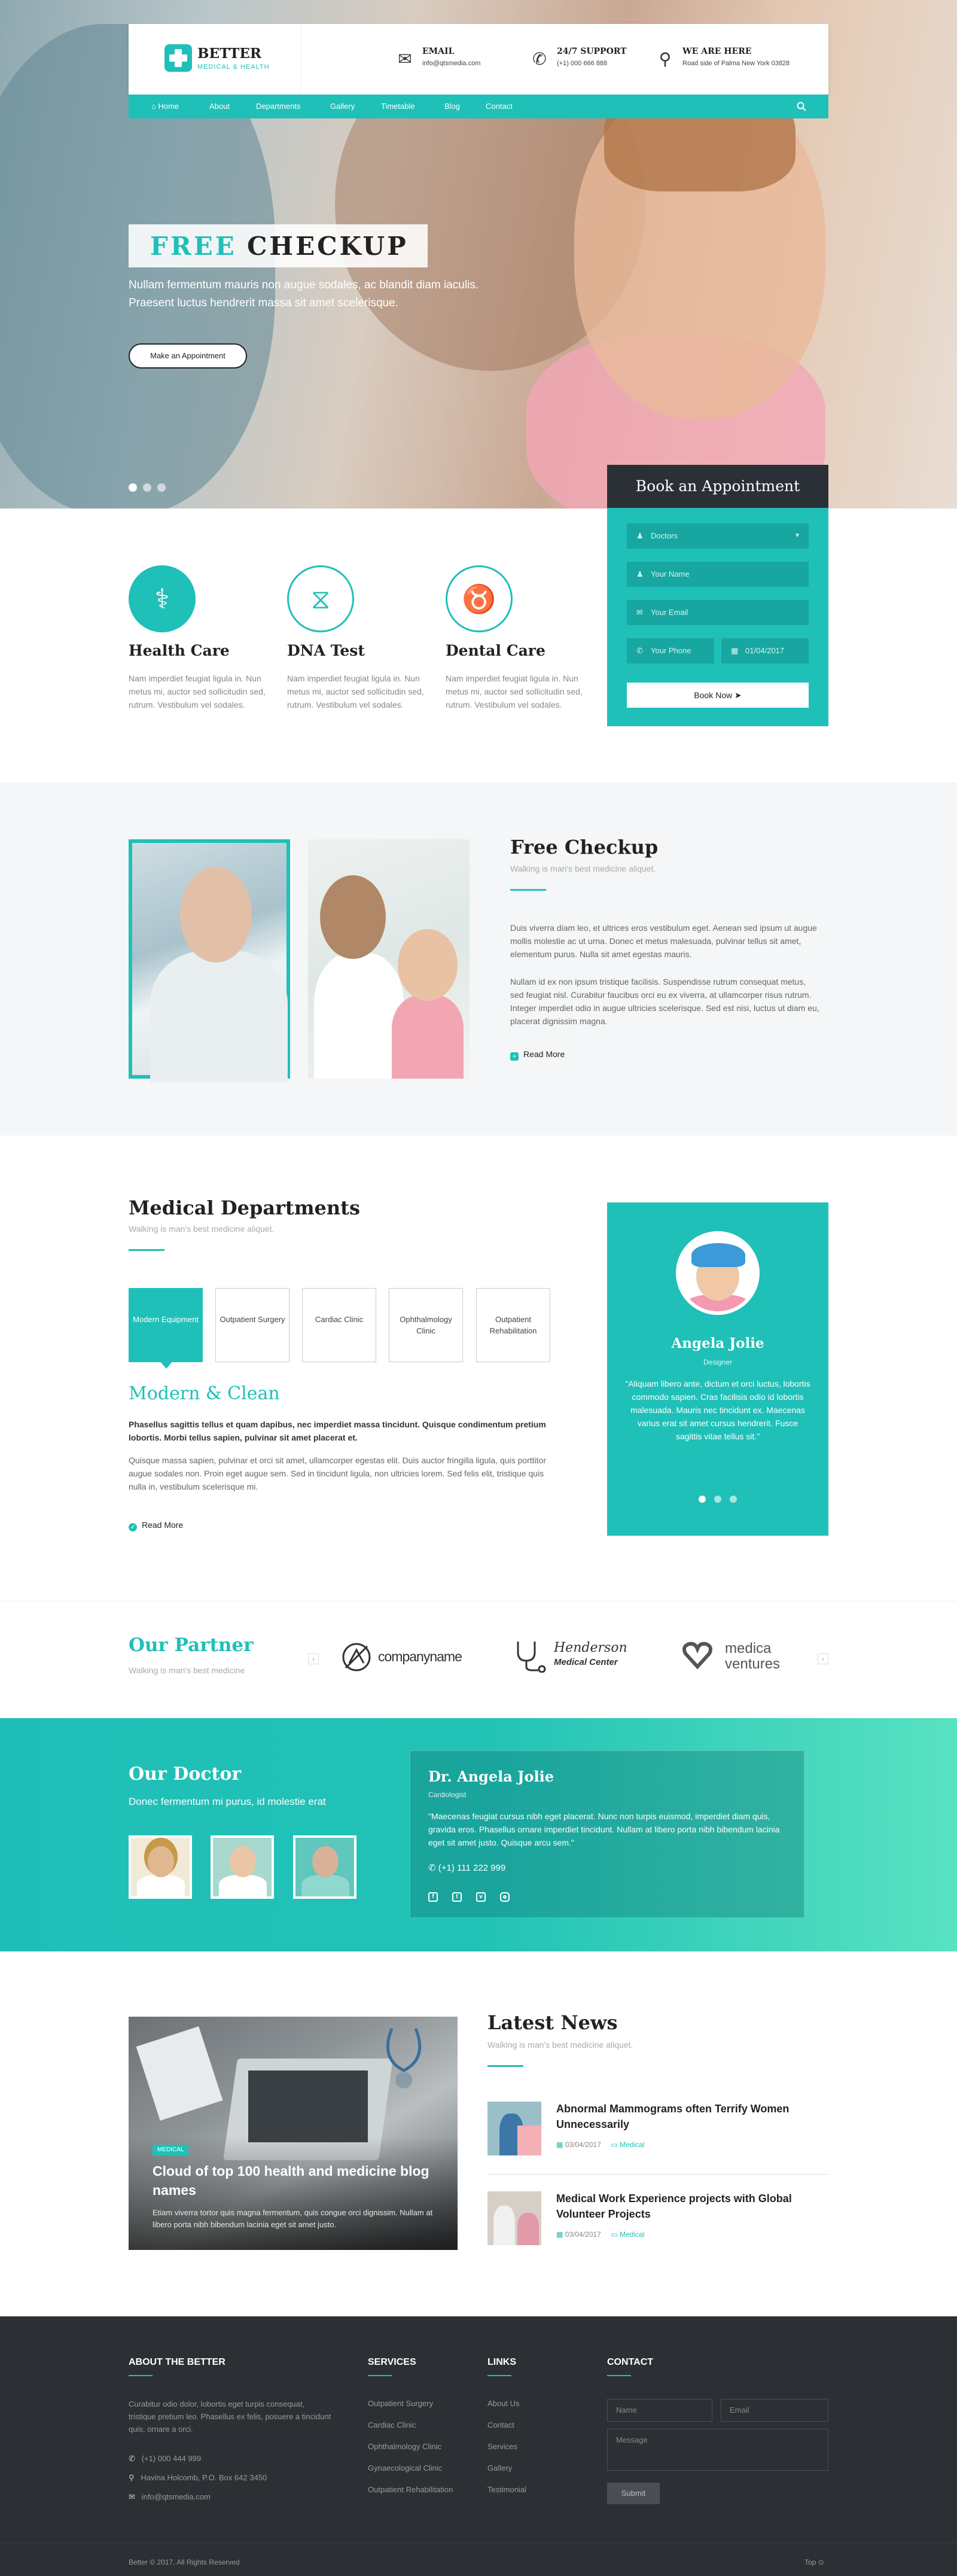  Describe the element at coordinates (481, 1897) in the screenshot. I see `vimeo-icon: v` at that location.